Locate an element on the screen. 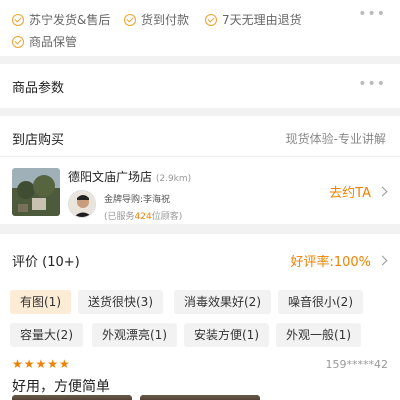  guide-name: 金牌导购:李海祝 is located at coordinates (137, 200).